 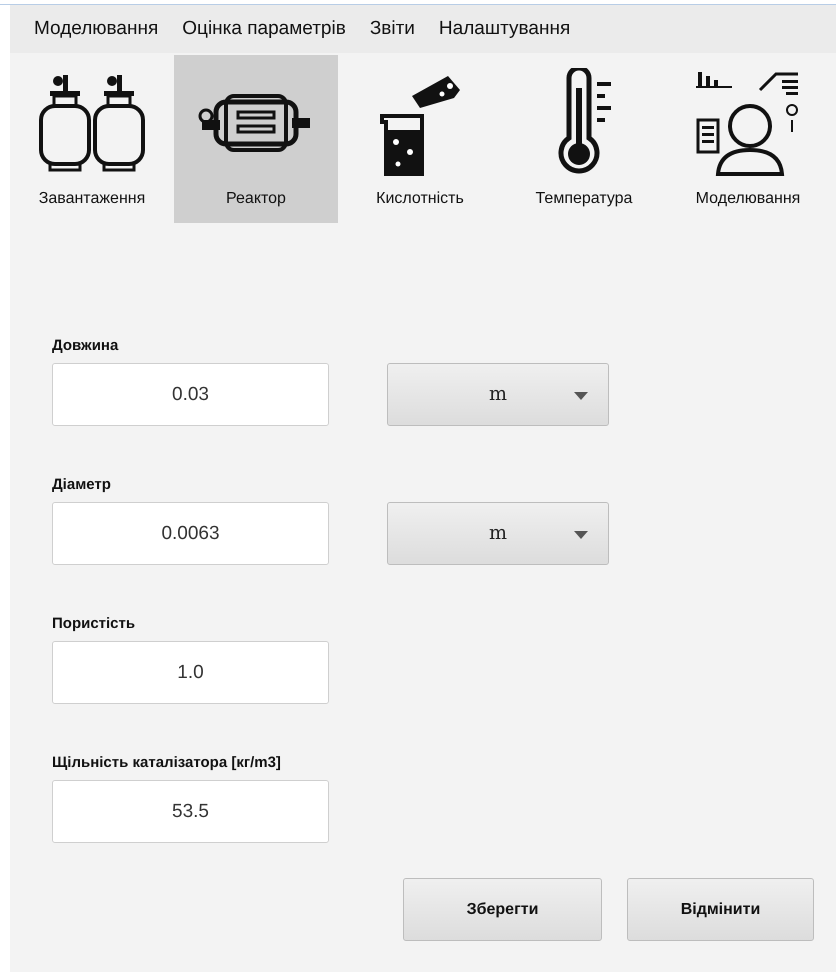 What do you see at coordinates (504, 29) in the screenshot?
I see `menu-item: Налаштування` at bounding box center [504, 29].